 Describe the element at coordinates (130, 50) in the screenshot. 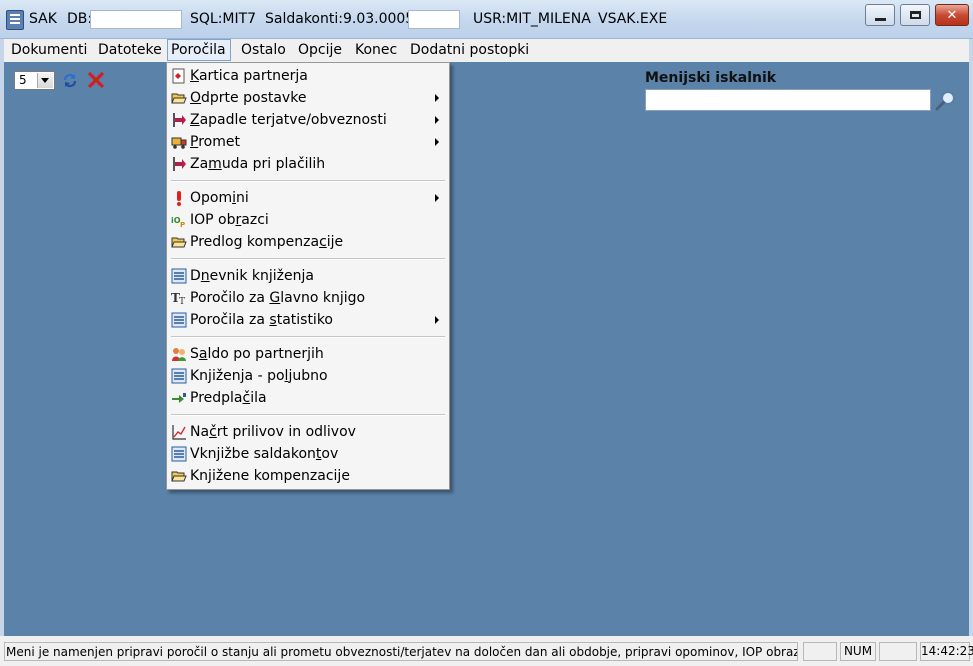

I see `menu-datoteke: Datoteke` at that location.